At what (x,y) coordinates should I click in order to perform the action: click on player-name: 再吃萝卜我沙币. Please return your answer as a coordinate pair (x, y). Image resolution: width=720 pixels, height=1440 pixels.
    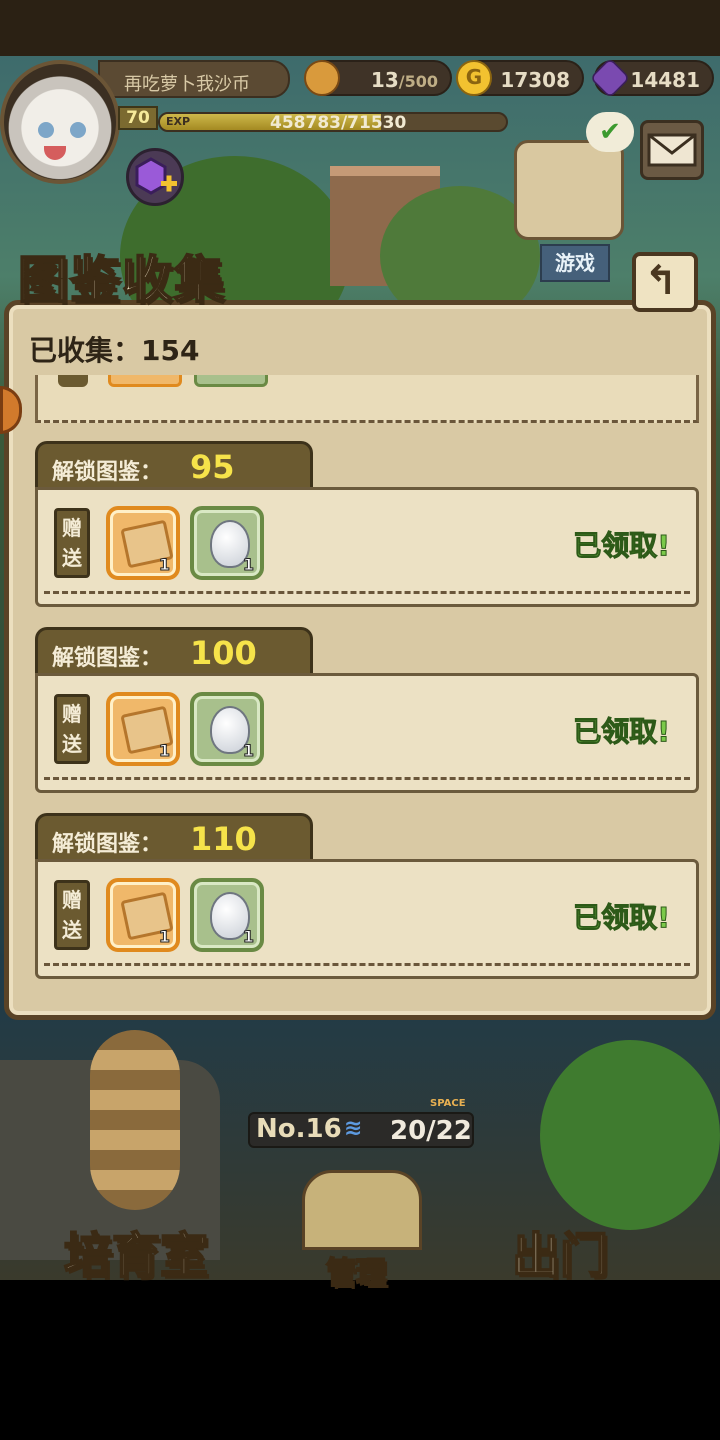
    Looking at the image, I should click on (187, 84).